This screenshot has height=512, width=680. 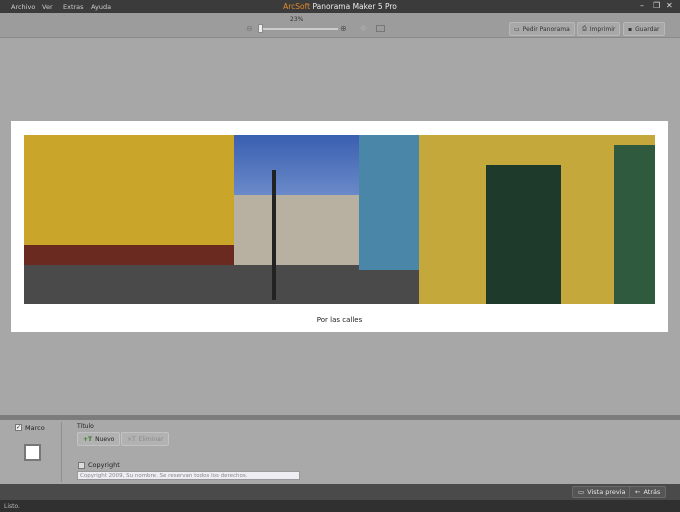 I want to click on panorama-caption: Por las calles, so click(x=339, y=320).